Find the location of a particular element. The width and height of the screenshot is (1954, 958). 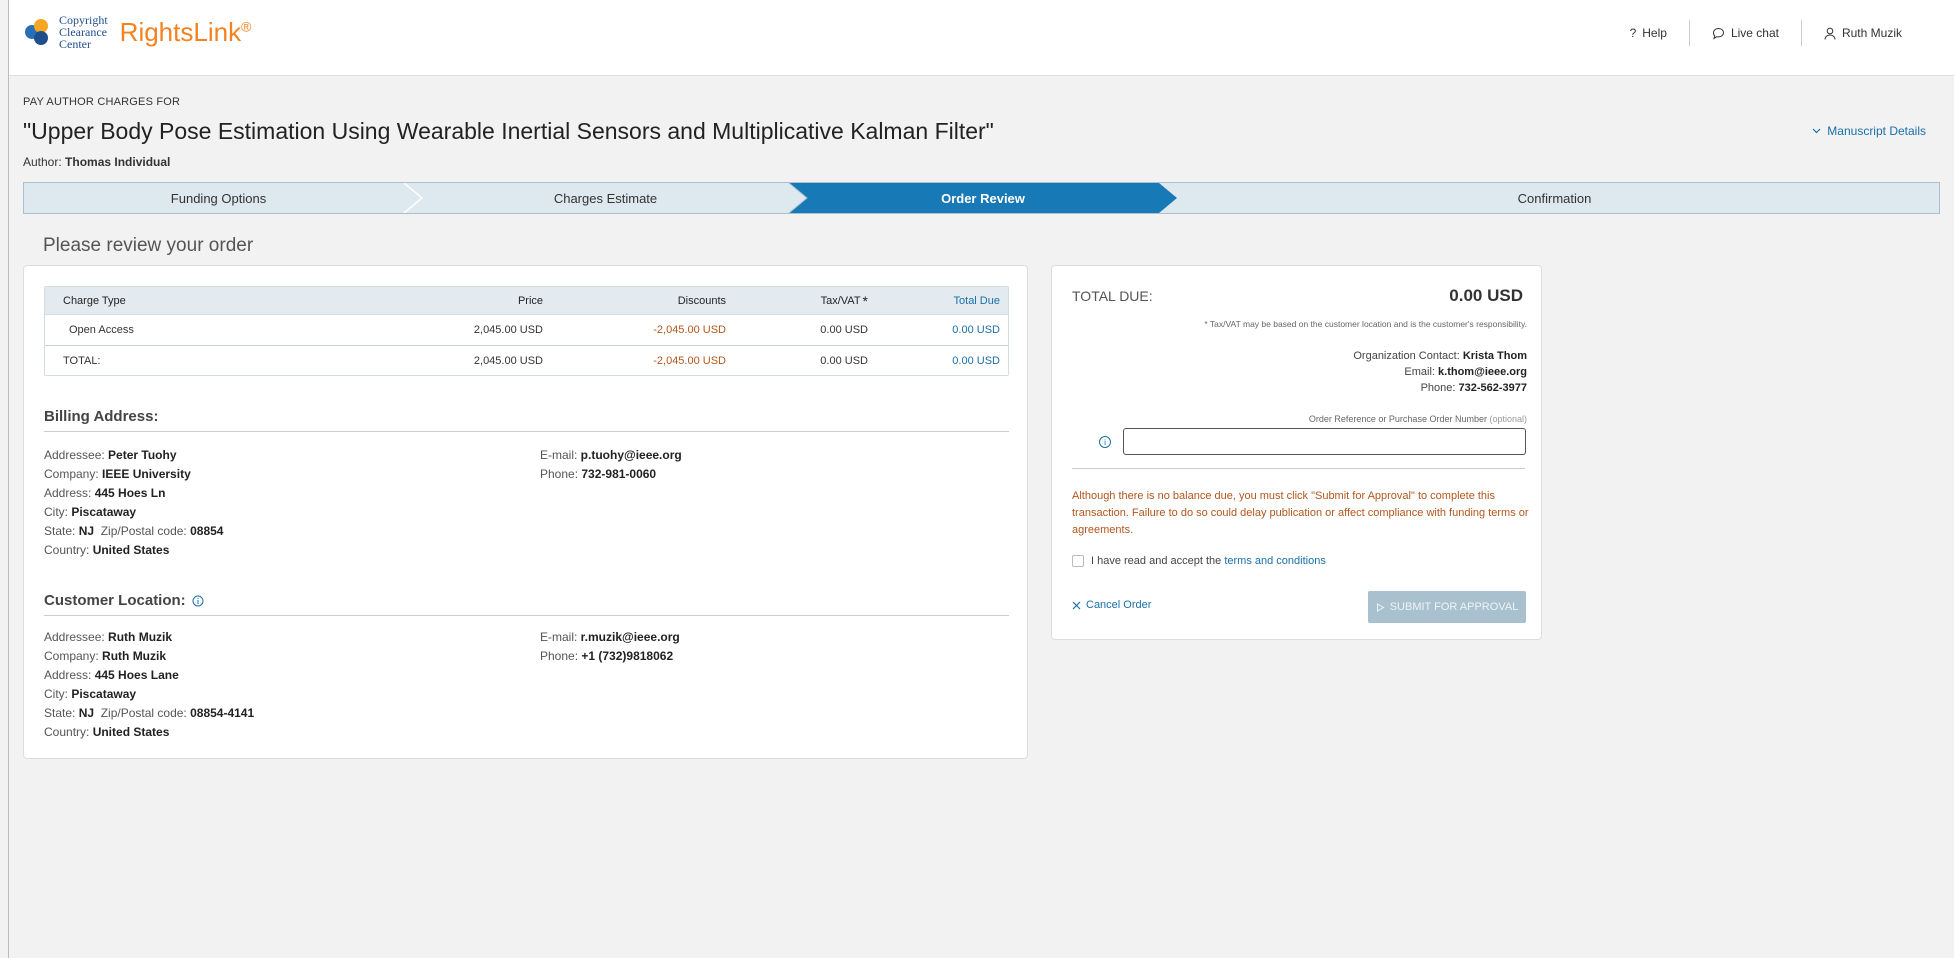

step-funding-options: Funding Options is located at coordinates (218, 198).